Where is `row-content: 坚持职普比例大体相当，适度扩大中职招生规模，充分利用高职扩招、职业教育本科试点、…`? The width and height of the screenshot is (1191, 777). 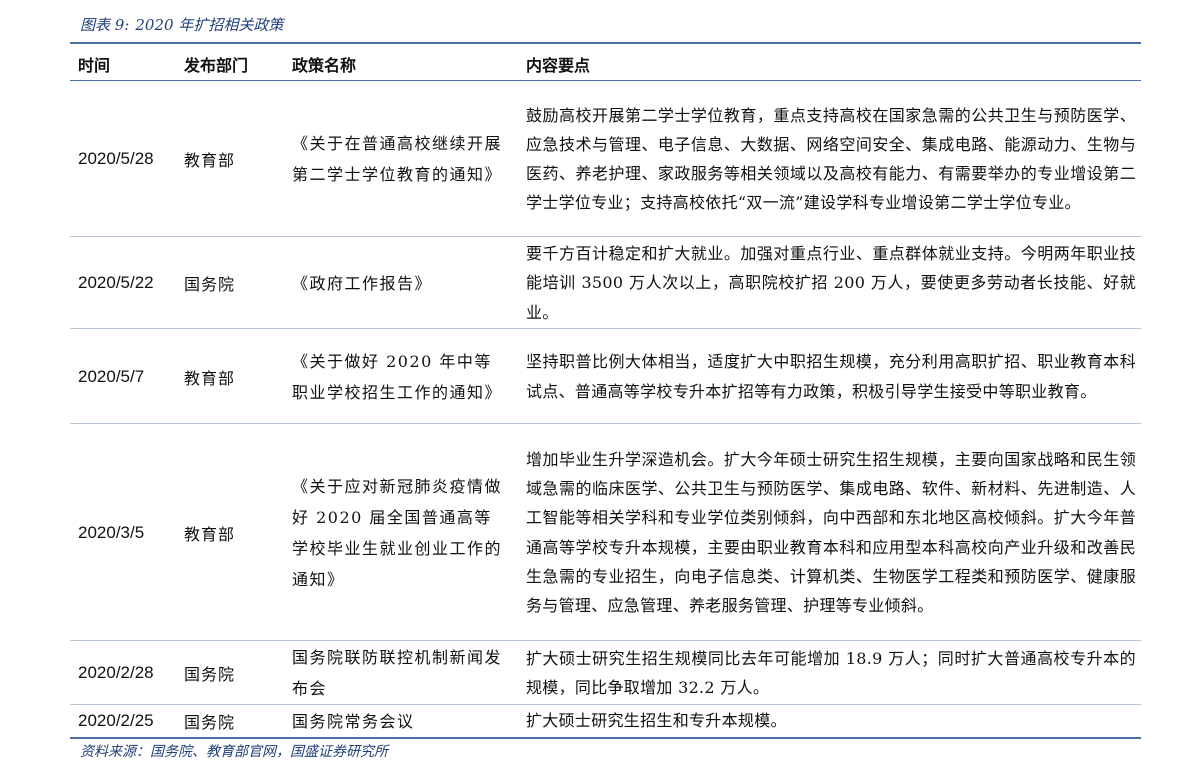 row-content: 坚持职普比例大体相当，适度扩大中职招生规模，充分利用高职扩招、职业教育本科试点、… is located at coordinates (831, 376).